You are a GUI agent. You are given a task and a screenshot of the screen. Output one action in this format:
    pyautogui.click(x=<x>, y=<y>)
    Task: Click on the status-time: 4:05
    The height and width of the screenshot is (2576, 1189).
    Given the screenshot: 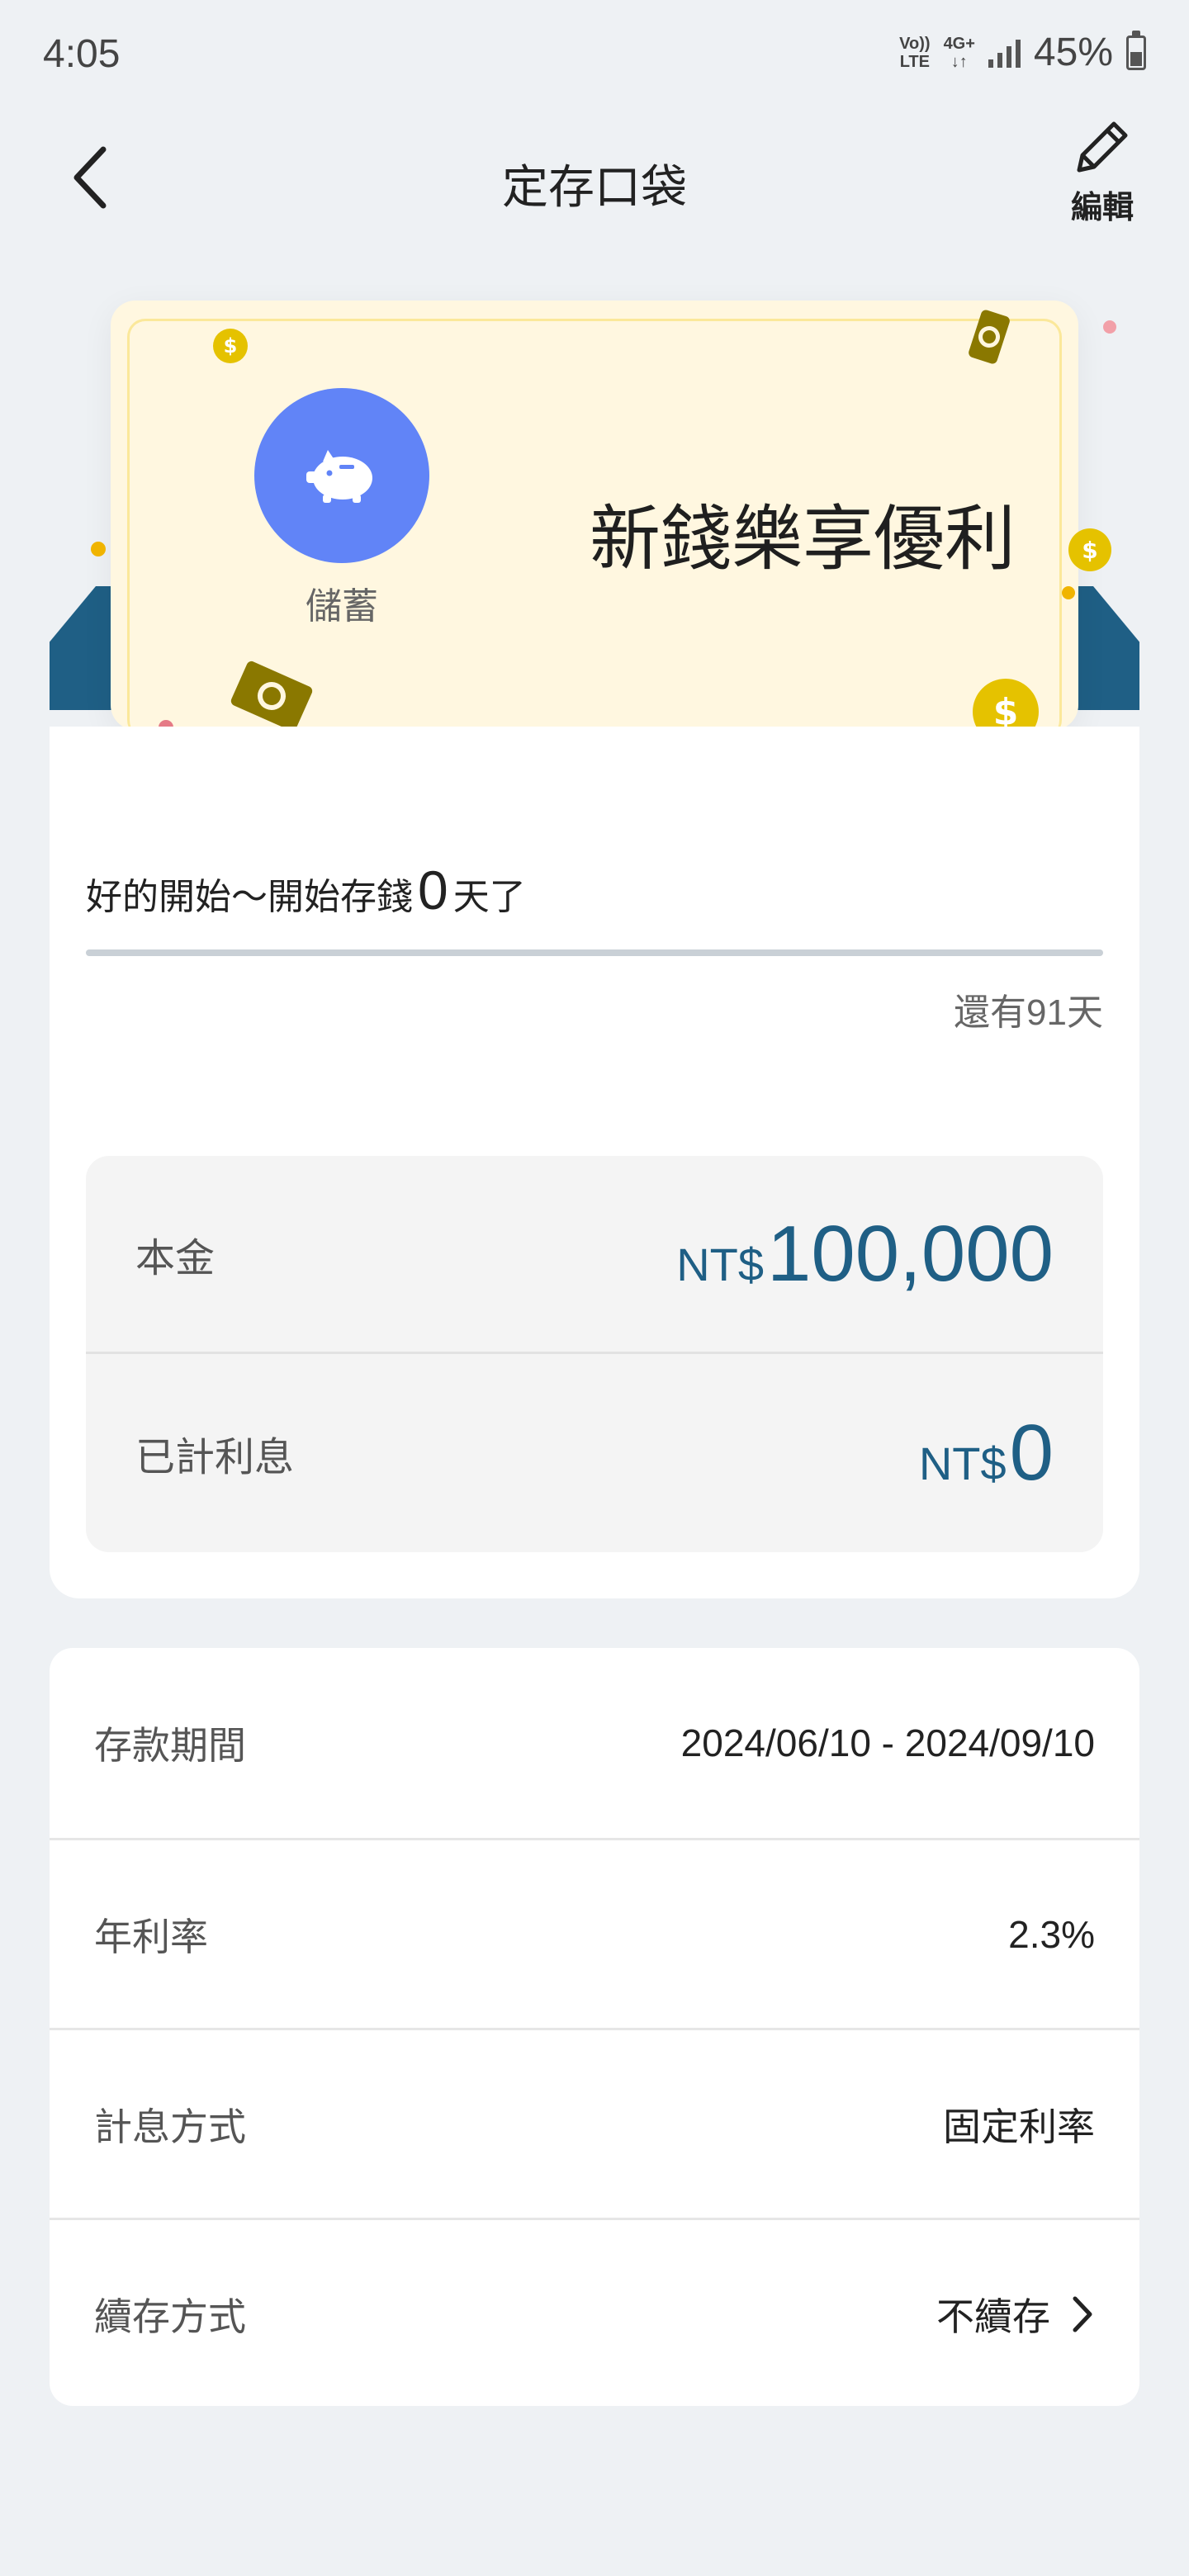 What is the action you would take?
    pyautogui.click(x=82, y=54)
    